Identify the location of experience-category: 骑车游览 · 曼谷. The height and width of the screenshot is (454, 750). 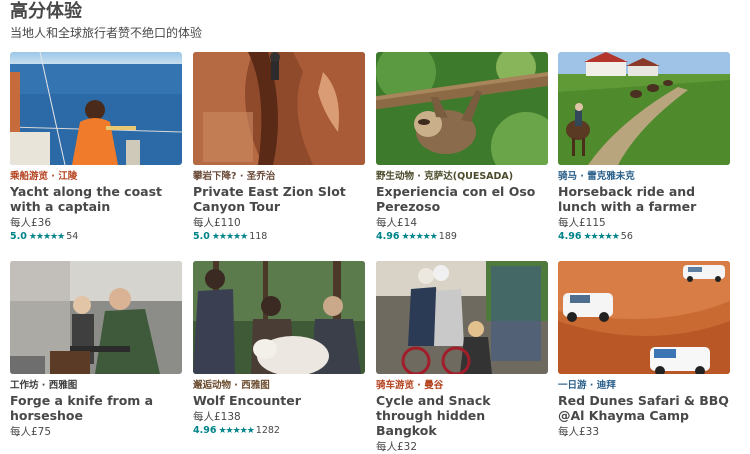
(410, 385).